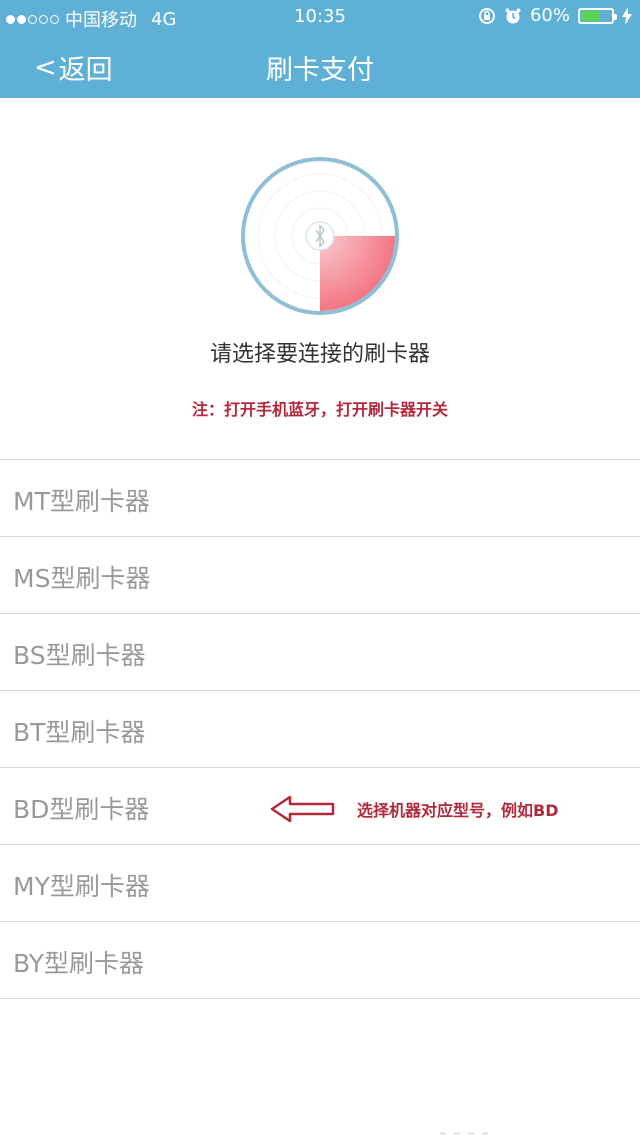 The height and width of the screenshot is (1139, 640). I want to click on status-bar: 中国移动 4G 10:35 60%, so click(320, 17).